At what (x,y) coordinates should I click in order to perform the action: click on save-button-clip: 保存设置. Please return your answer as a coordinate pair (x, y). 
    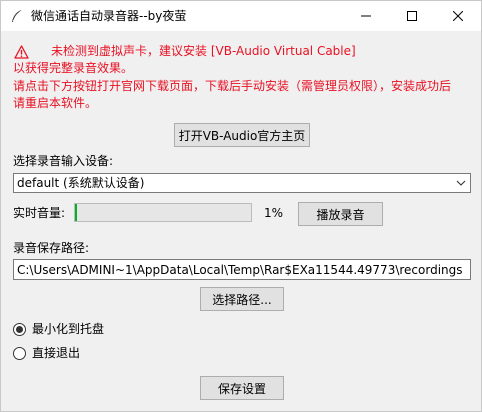
    Looking at the image, I should click on (242, 393).